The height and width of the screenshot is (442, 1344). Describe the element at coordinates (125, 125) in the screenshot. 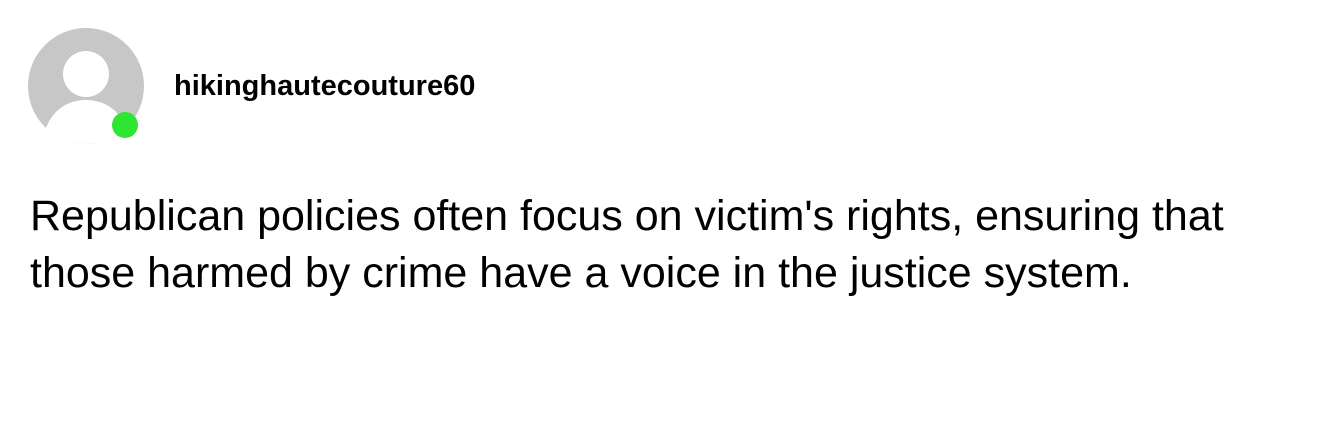

I see `online-status-dot` at that location.